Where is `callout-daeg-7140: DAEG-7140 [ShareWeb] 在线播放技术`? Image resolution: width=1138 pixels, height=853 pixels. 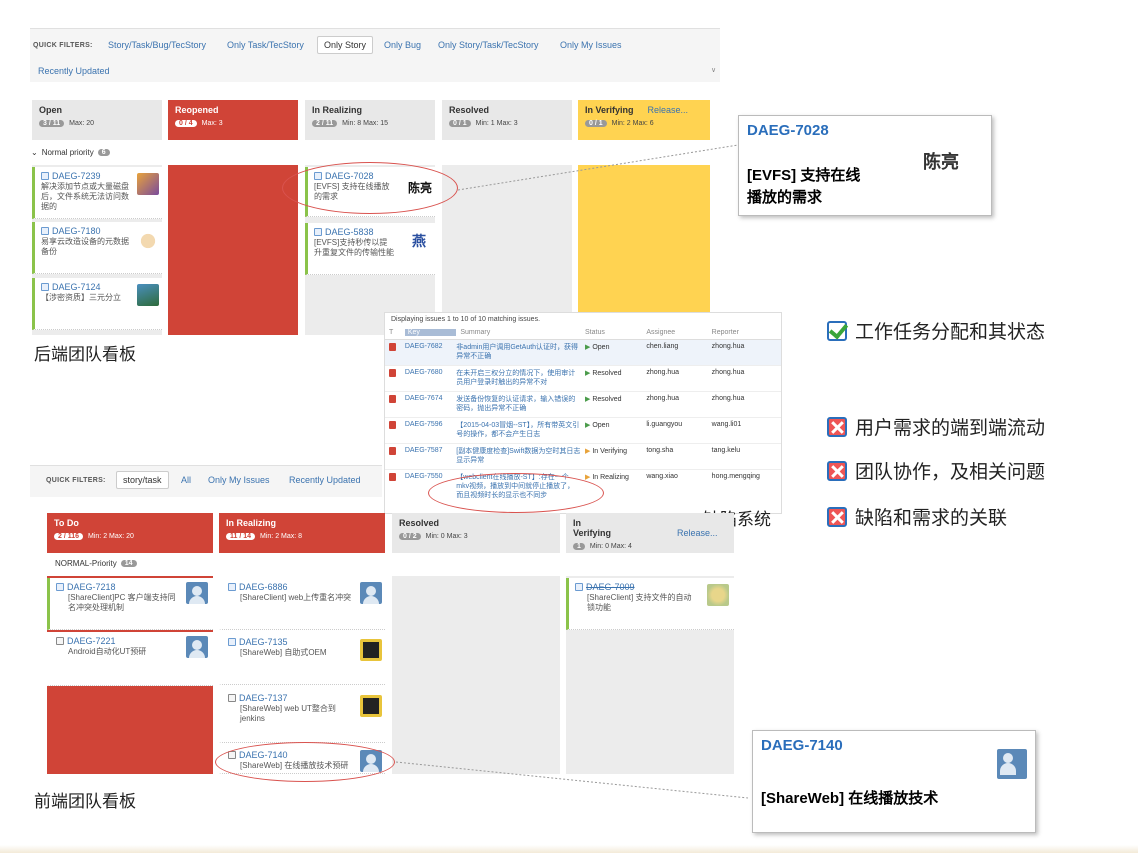 callout-daeg-7140: DAEG-7140 [ShareWeb] 在线播放技术 is located at coordinates (894, 781).